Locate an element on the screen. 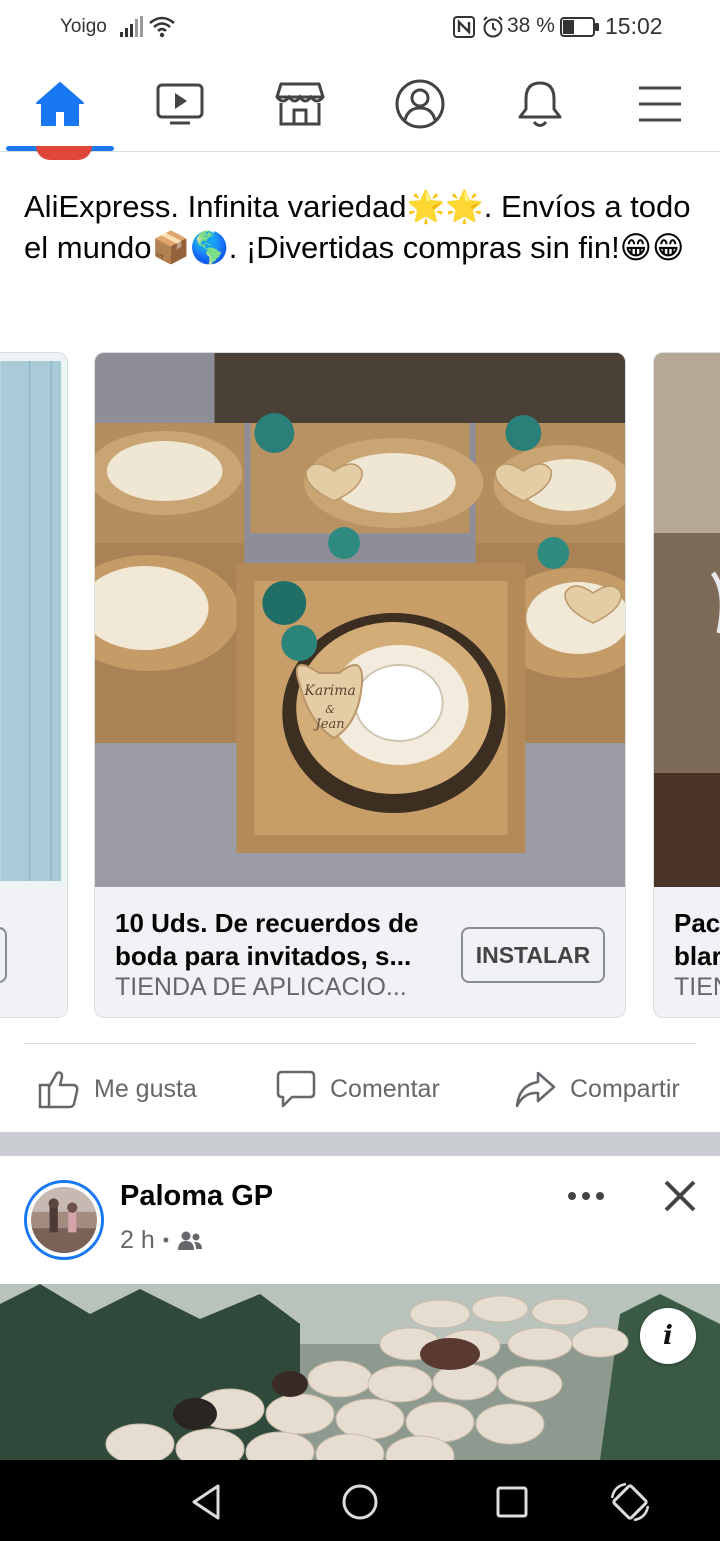  home-circle-icon is located at coordinates (360, 1502).